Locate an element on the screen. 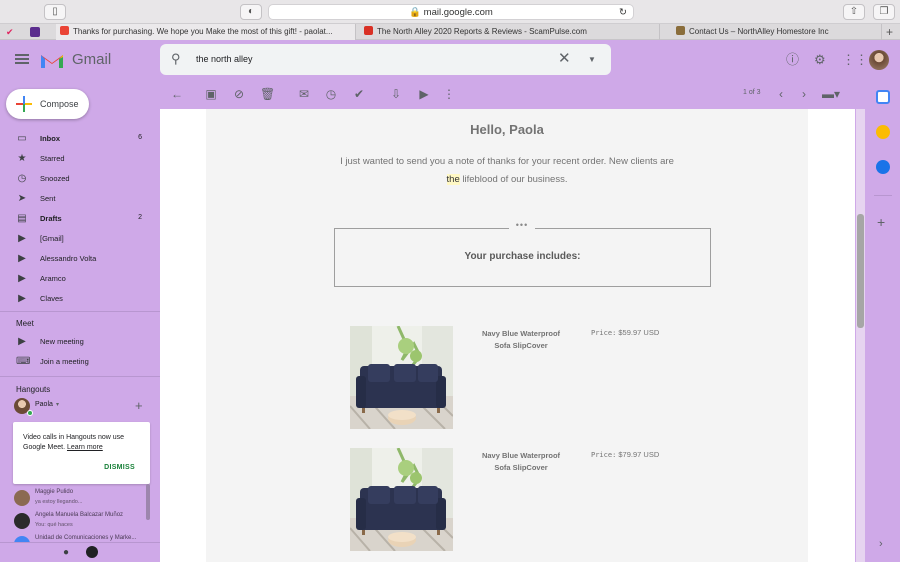 Image resolution: width=900 pixels, height=562 pixels. nav-item-sent: ➤ Sent is located at coordinates (80, 199).